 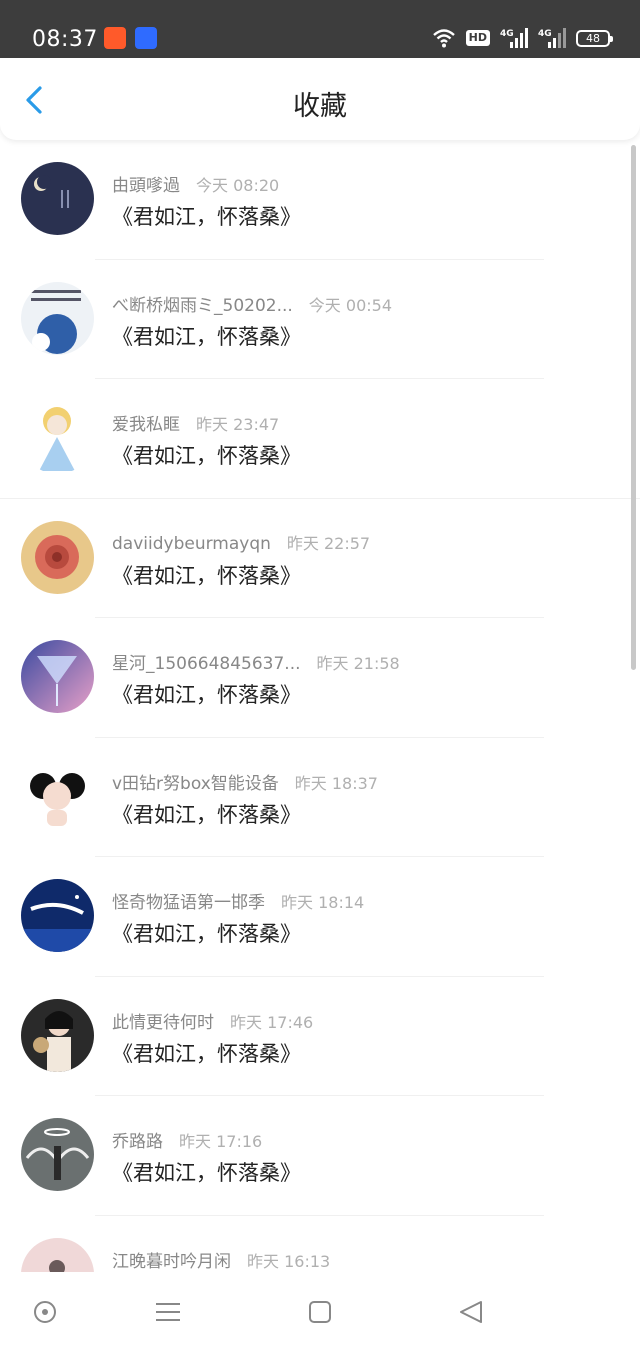 I want to click on list-item: 由頭嗲過 今天 08:20 《君如江，怀落桑》, so click(x=320, y=200).